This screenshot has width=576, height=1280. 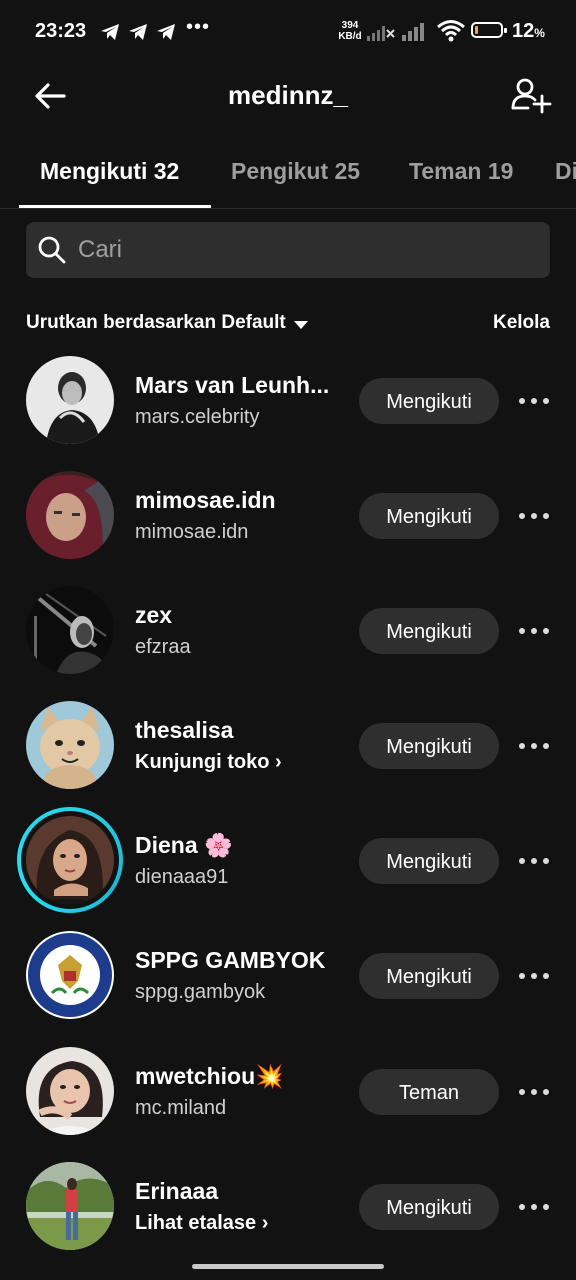 What do you see at coordinates (205, 500) in the screenshot?
I see `user-name: mimosae.idn` at bounding box center [205, 500].